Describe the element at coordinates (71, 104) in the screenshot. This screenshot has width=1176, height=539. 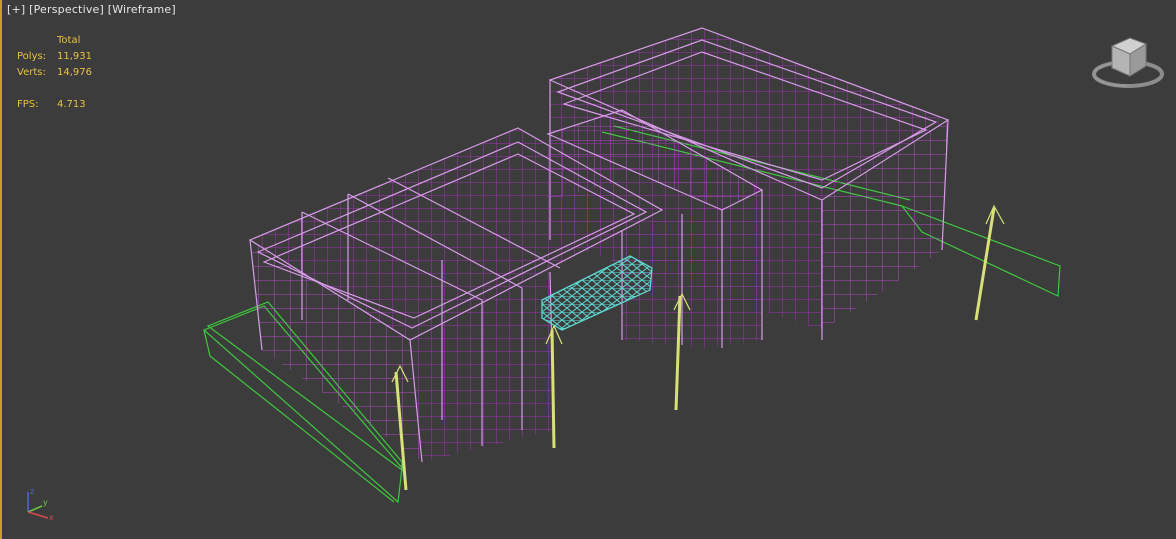
I see `fps-value: 4.713` at that location.